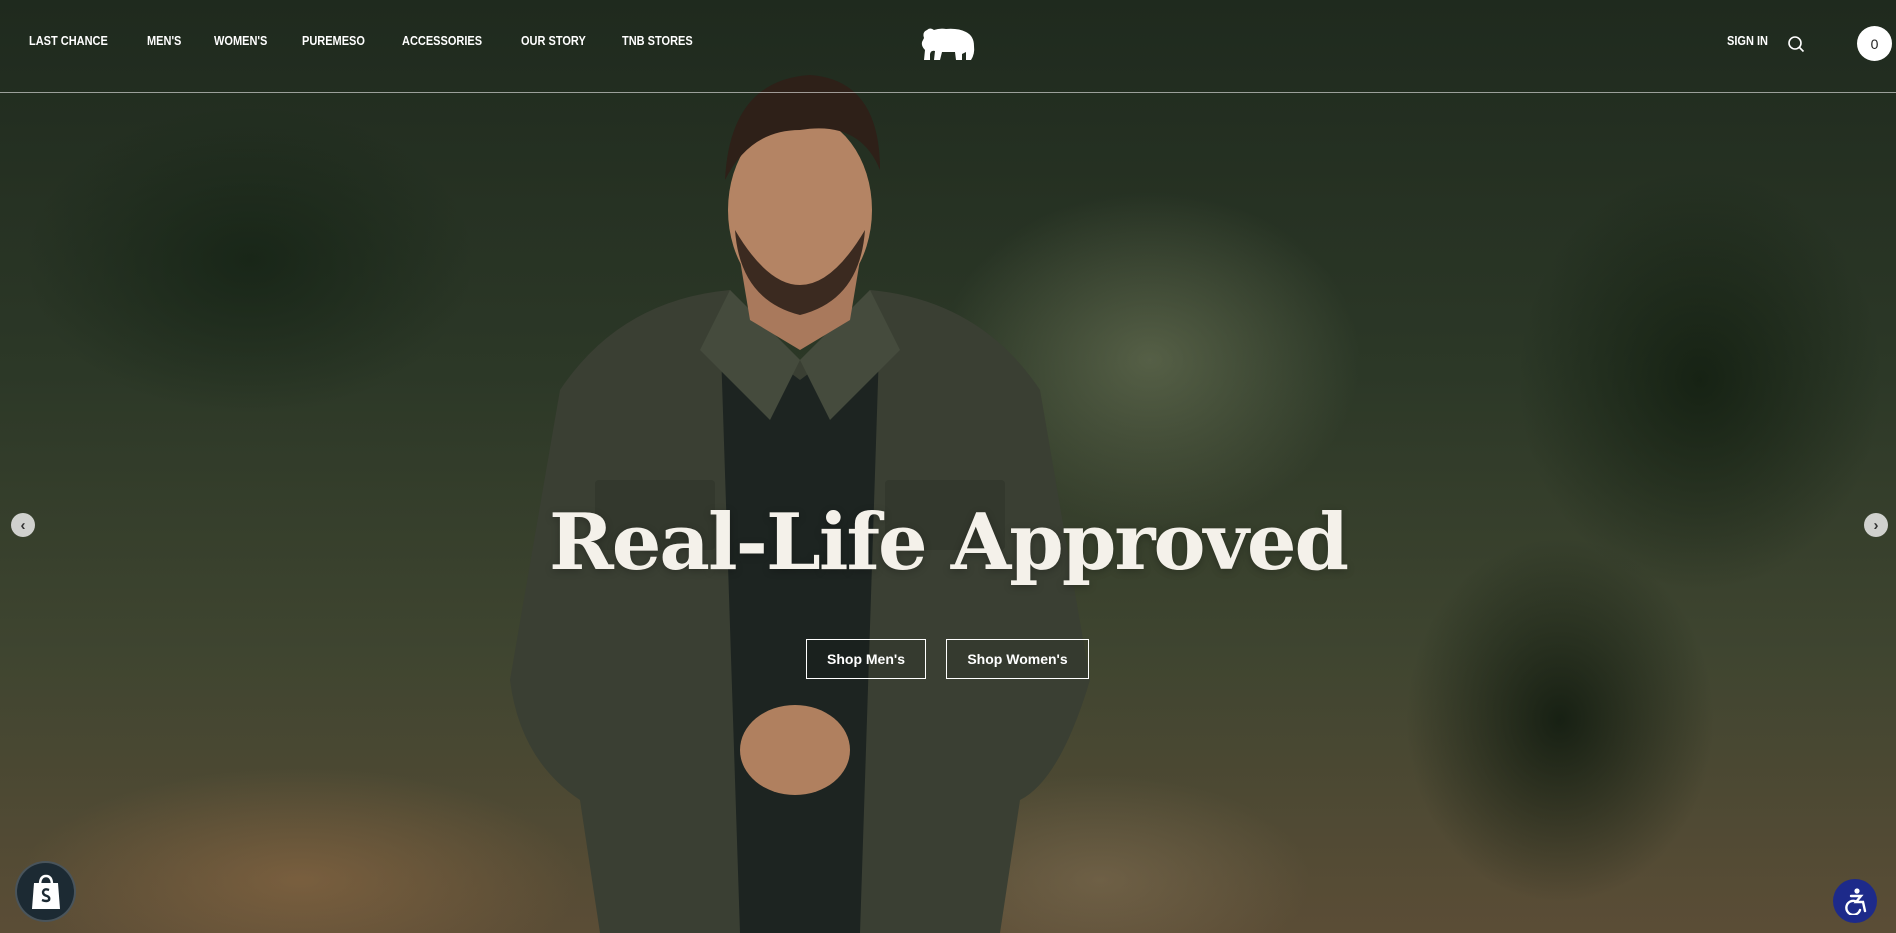 This screenshot has height=933, width=1896. What do you see at coordinates (657, 41) in the screenshot?
I see `nav-tnb-stores: TNB STORES` at bounding box center [657, 41].